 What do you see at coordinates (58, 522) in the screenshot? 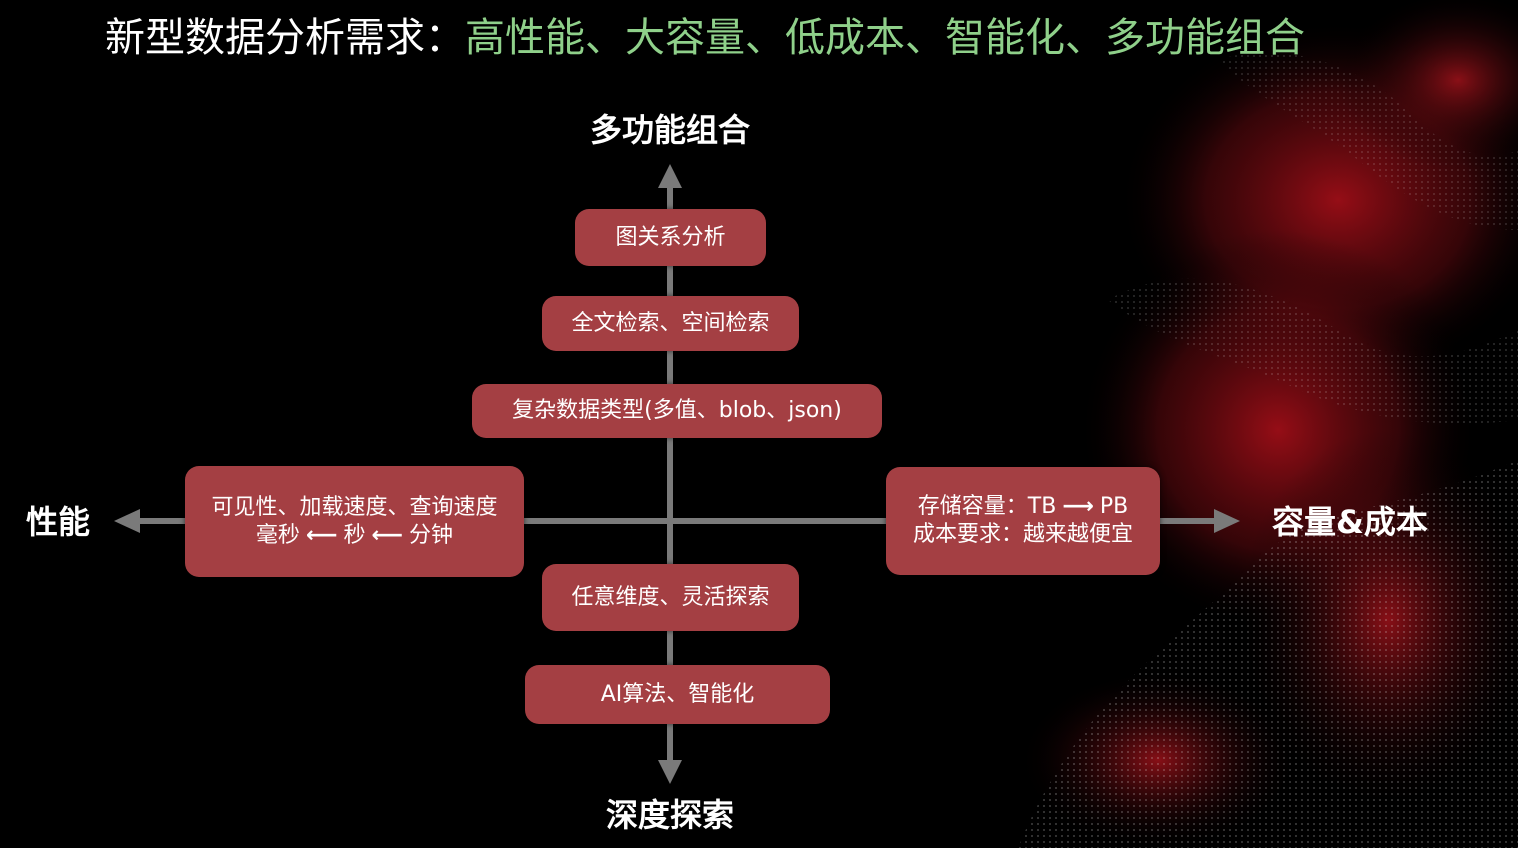
I see `axis-label-left: 性能` at bounding box center [58, 522].